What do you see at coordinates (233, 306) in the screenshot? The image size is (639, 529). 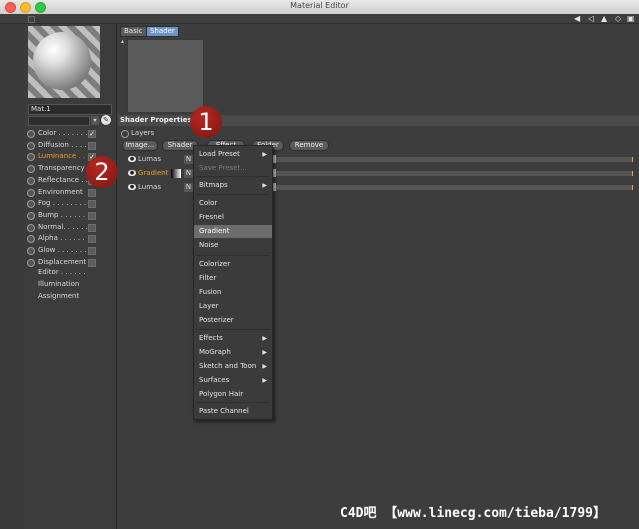 I see `menu-item: Layer` at bounding box center [233, 306].